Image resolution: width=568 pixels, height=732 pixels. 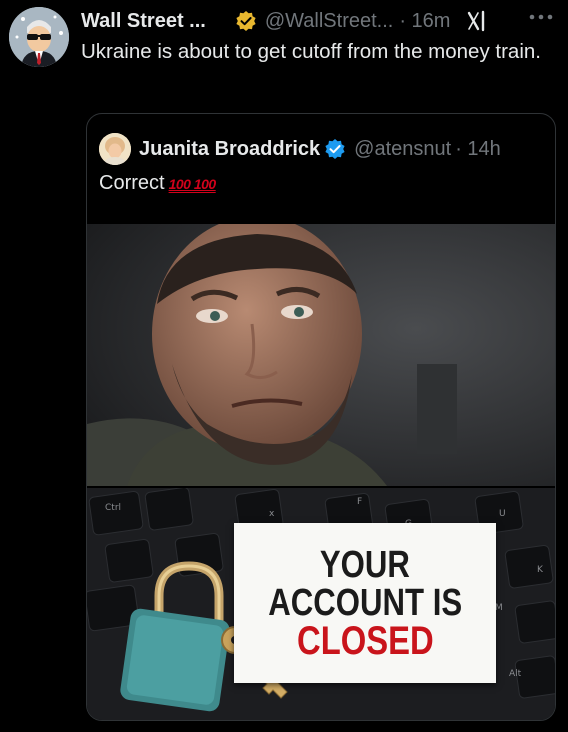 I want to click on sign-line-account-is: ACCOUNT IS, so click(x=365, y=603).